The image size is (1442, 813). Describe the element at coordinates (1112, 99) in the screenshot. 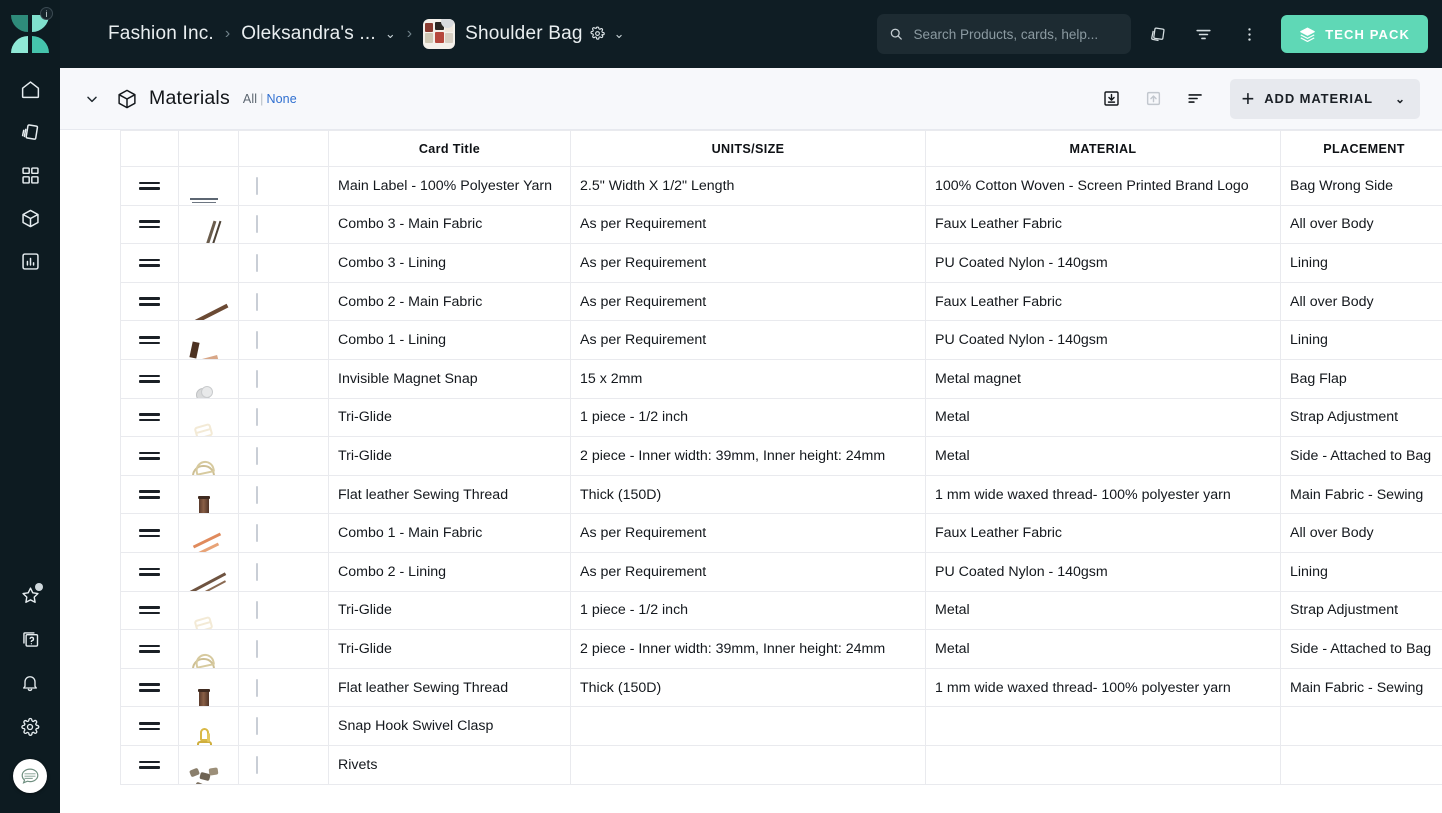

I see `import-icon` at that location.